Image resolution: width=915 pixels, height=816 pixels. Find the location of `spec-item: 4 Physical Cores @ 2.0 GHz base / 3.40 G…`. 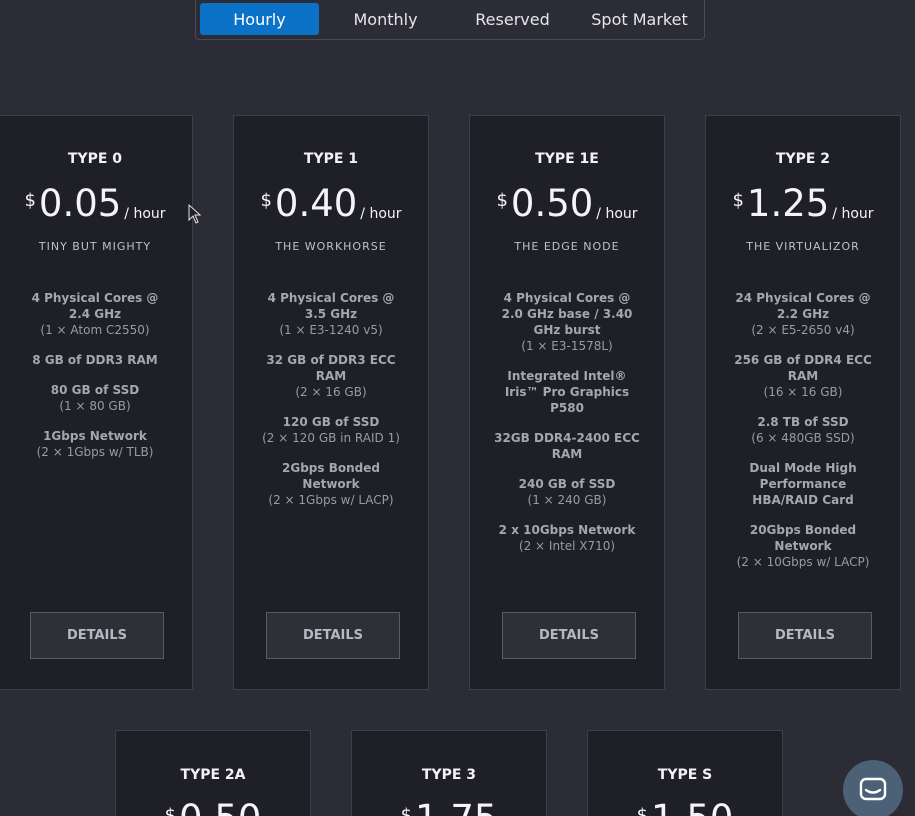

spec-item: 4 Physical Cores @ 2.0 GHz base / 3.40 G… is located at coordinates (567, 322).